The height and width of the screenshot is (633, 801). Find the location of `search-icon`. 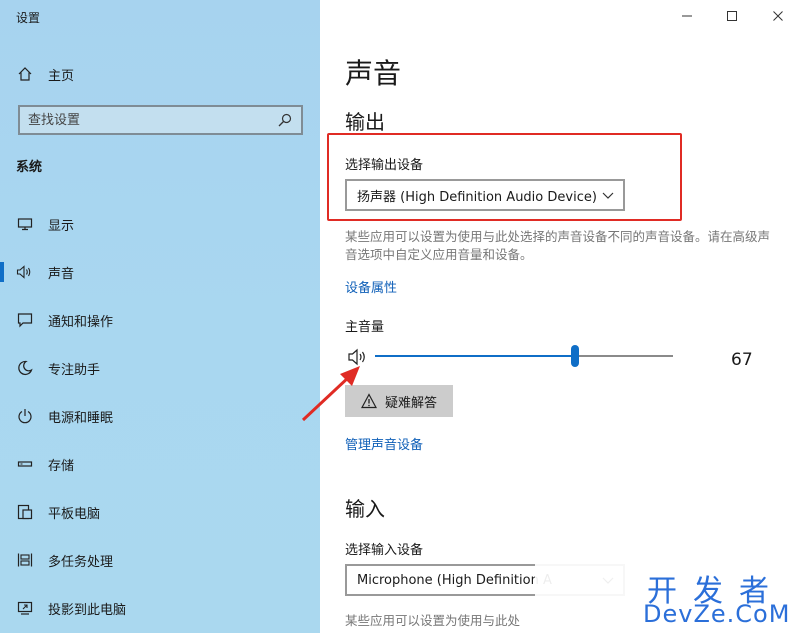

search-icon is located at coordinates (285, 120).